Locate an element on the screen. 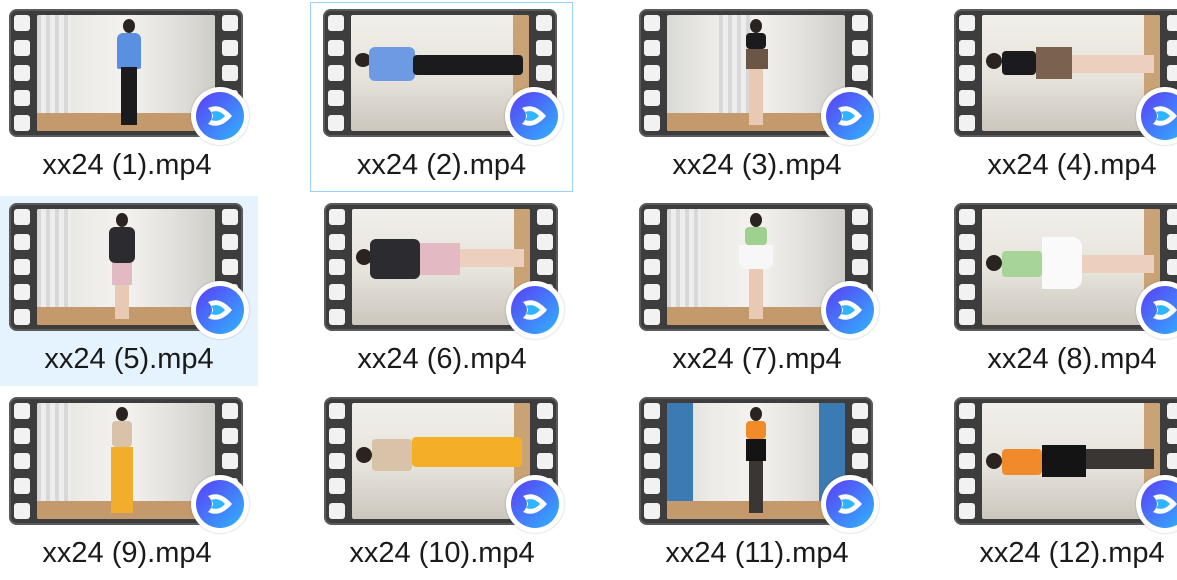 The height and width of the screenshot is (580, 1177). file-tile: xx24 (6).mp4 is located at coordinates (442, 291).